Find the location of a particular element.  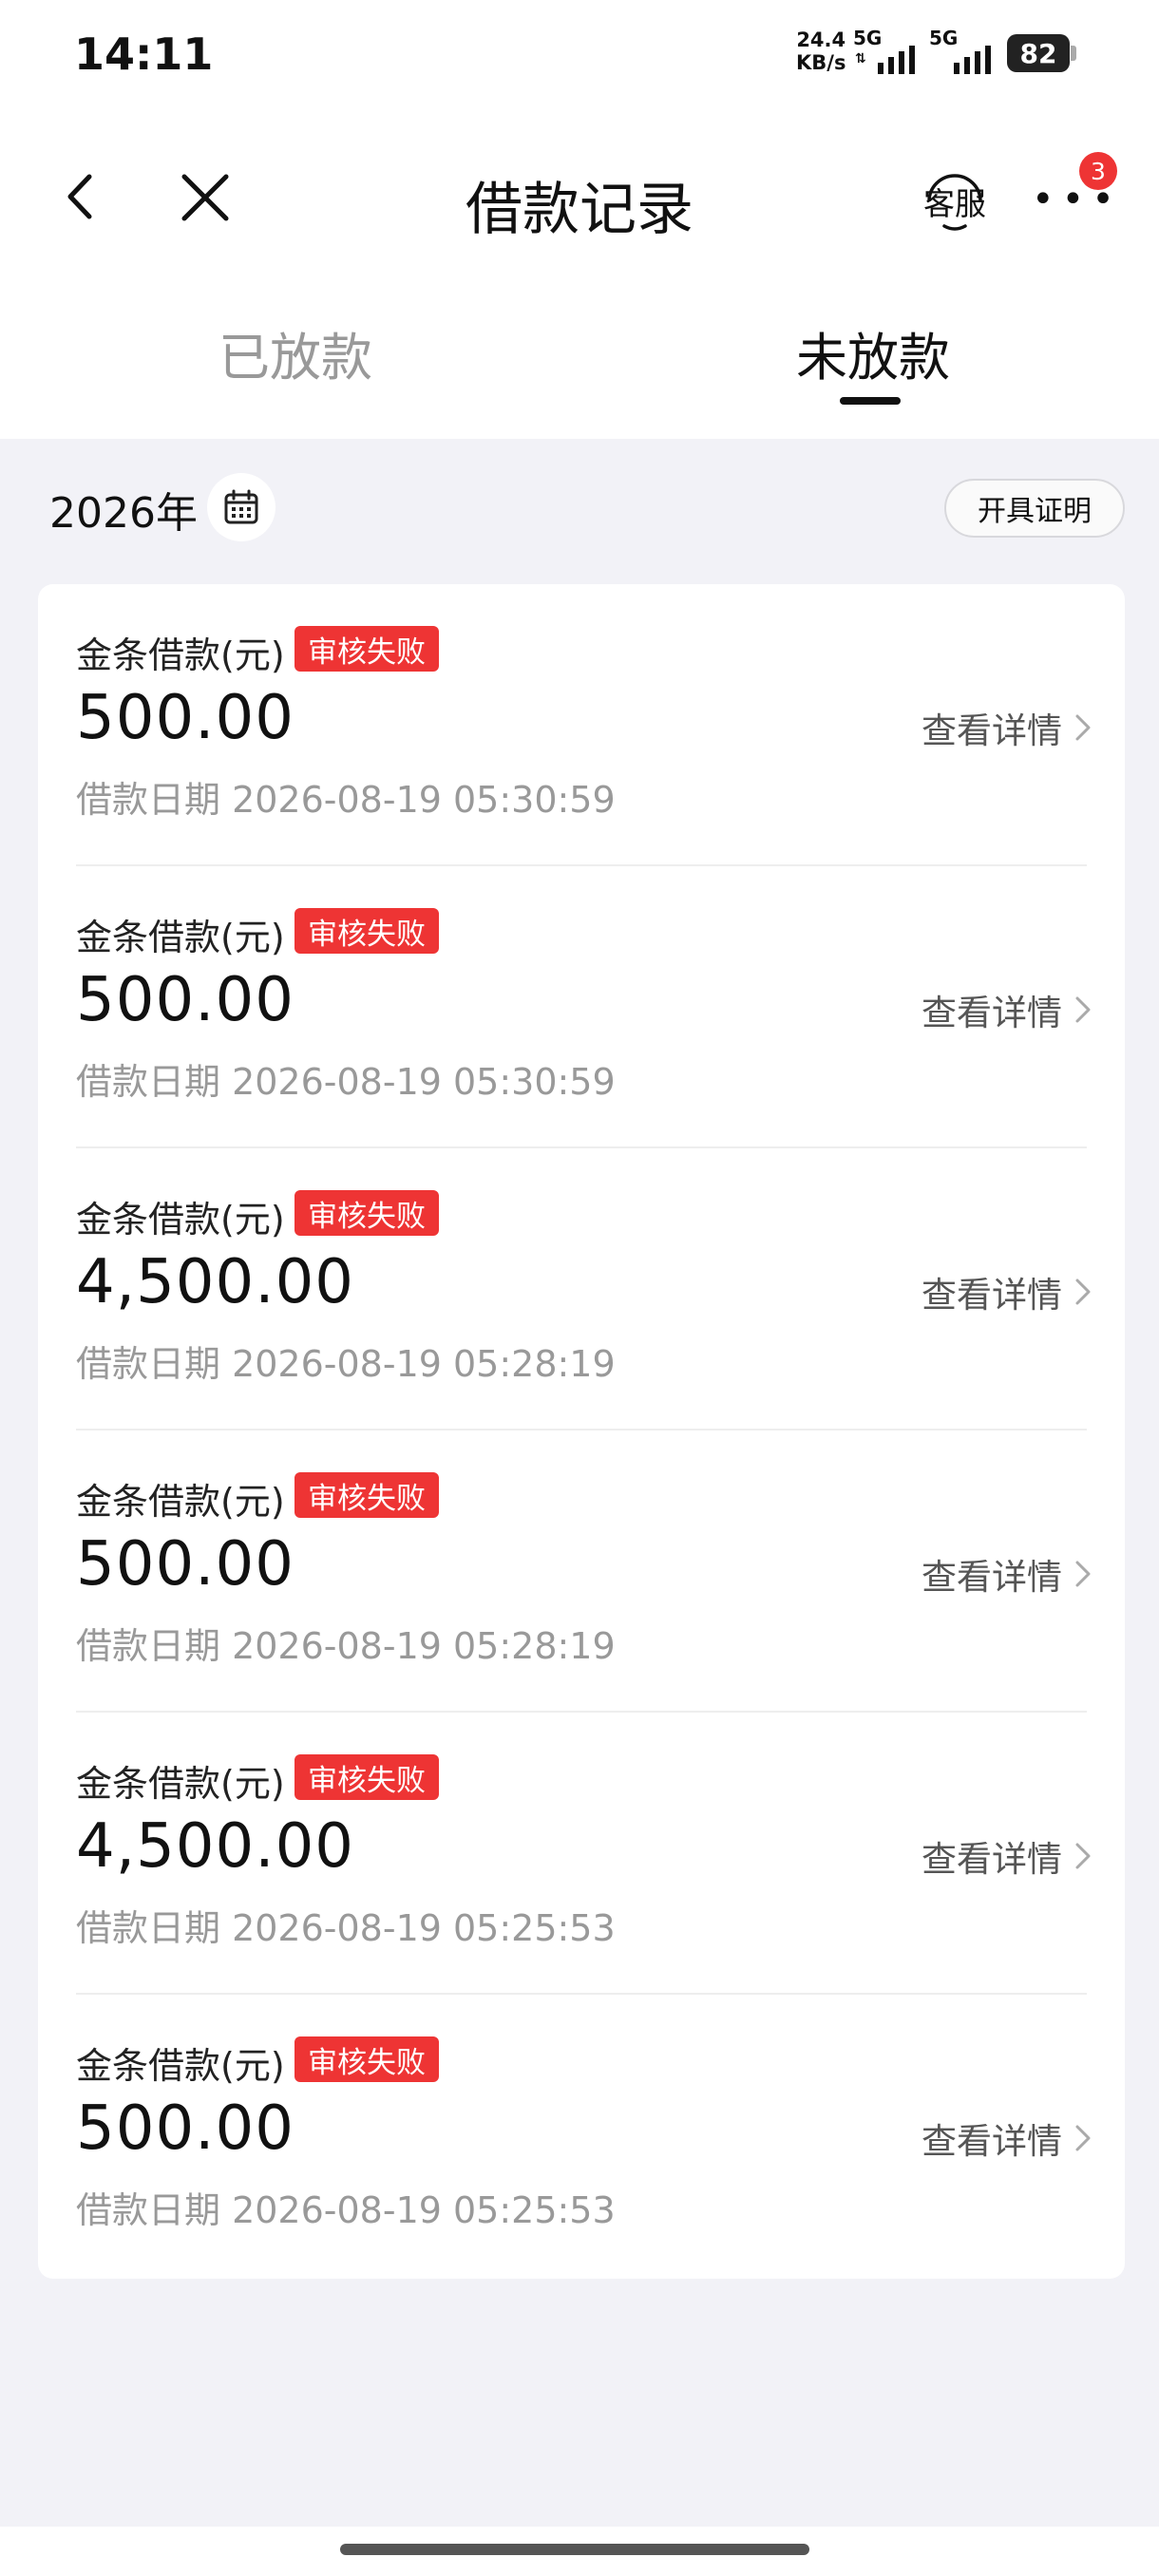

notification-badge: 3 is located at coordinates (1098, 171).